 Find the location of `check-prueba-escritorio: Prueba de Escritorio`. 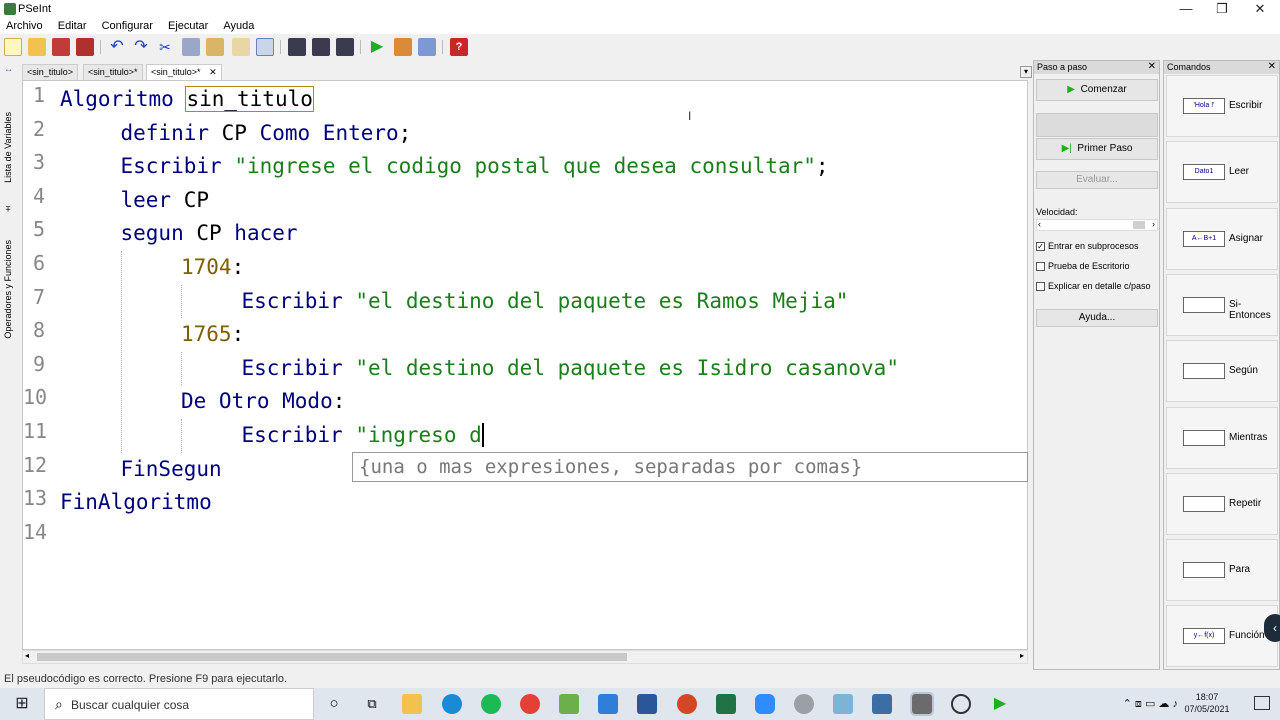

check-prueba-escritorio: Prueba de Escritorio is located at coordinates (1083, 266).